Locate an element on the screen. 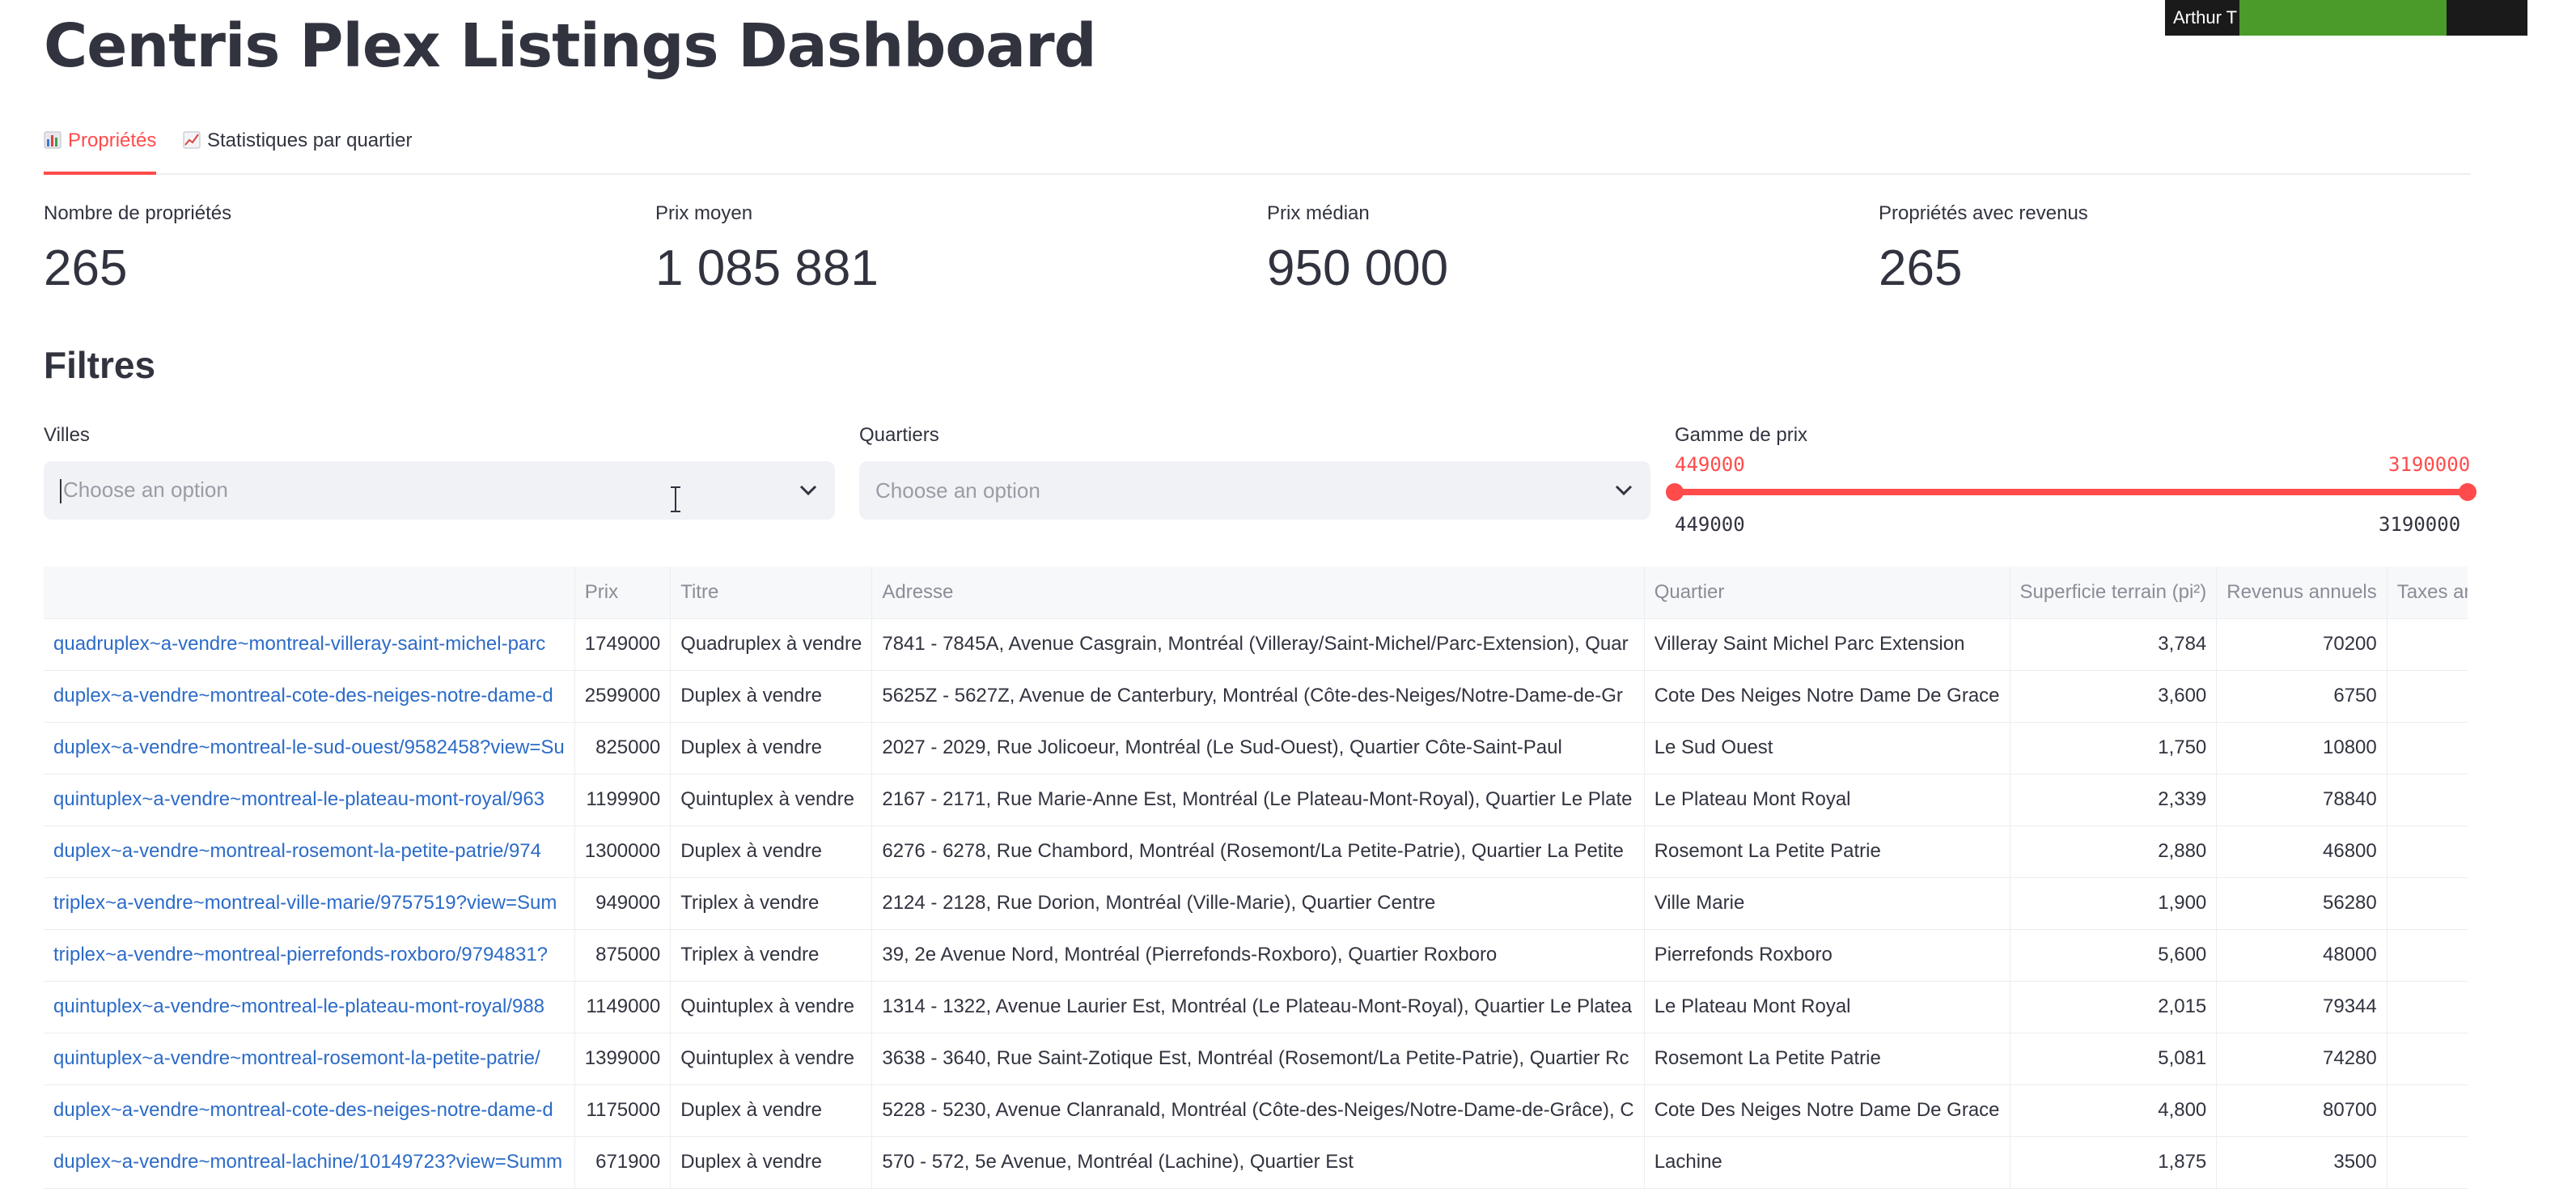 This screenshot has width=2576, height=1201. metric-label: Nombre de propriétés is located at coordinates (138, 213).